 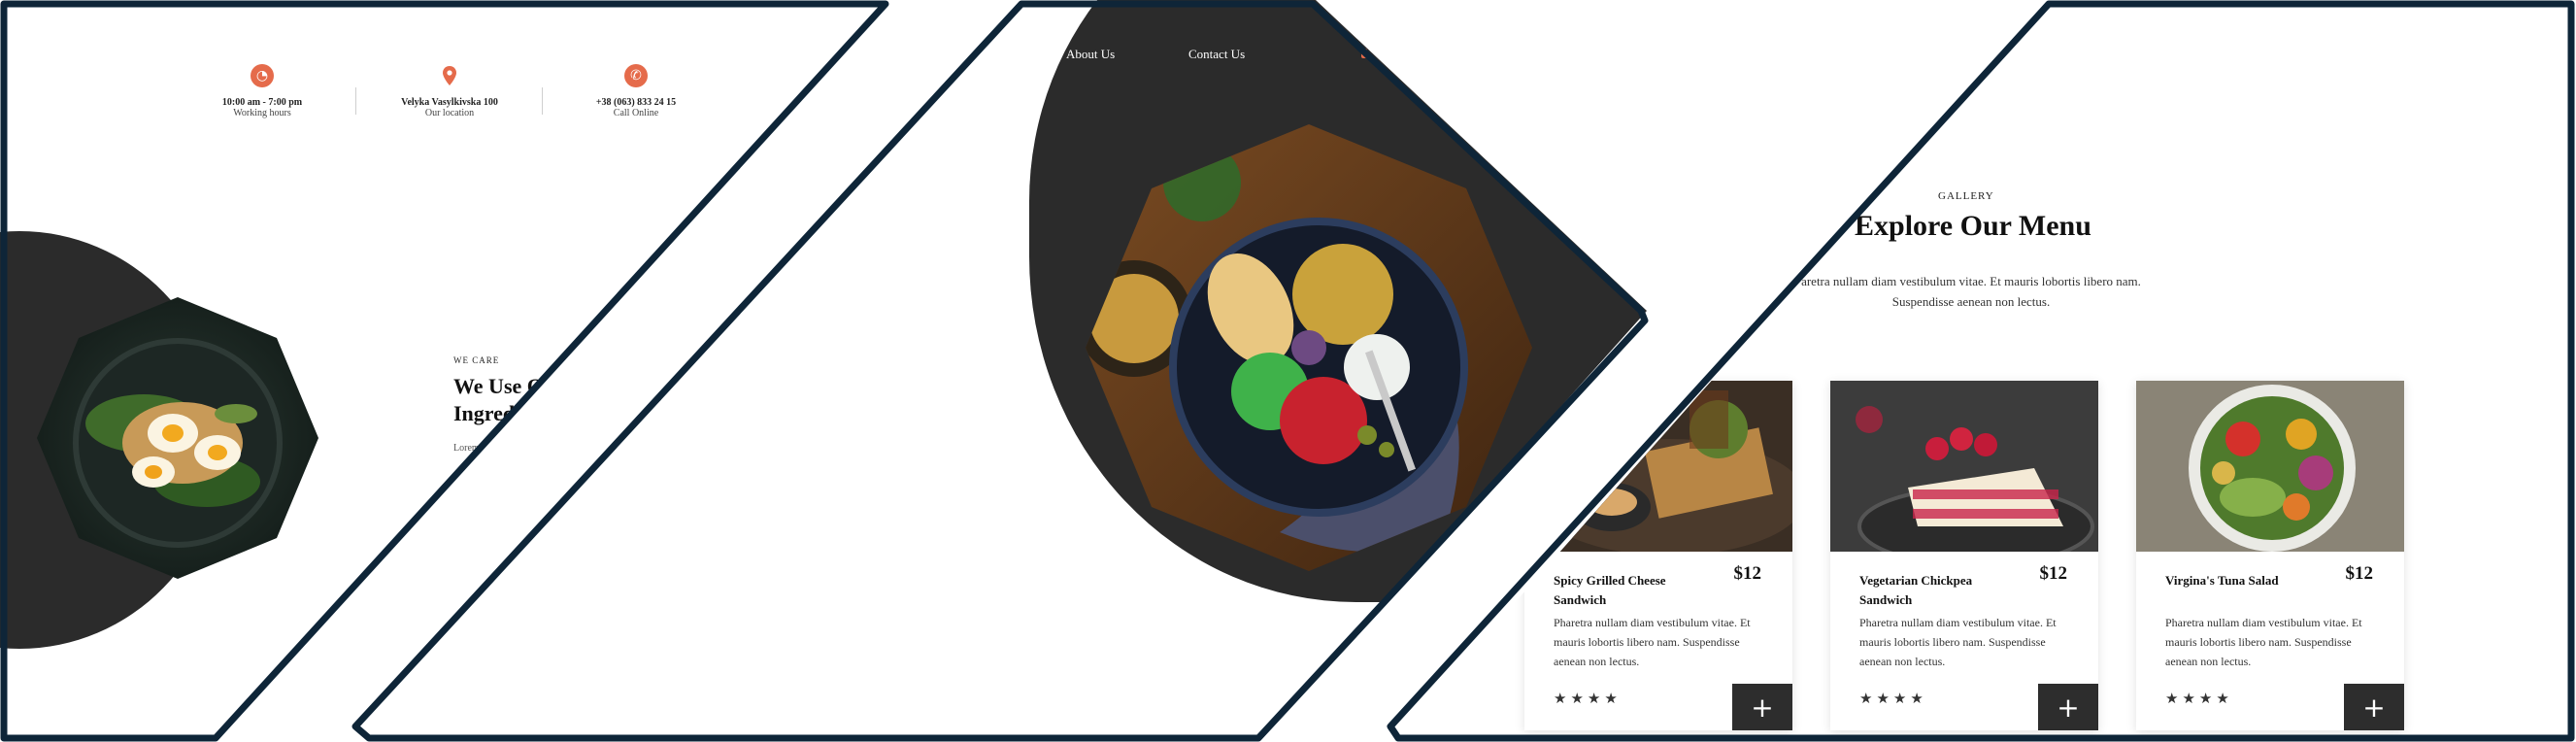 What do you see at coordinates (467, 449) in the screenshot?
I see `section-body: Lorem` at bounding box center [467, 449].